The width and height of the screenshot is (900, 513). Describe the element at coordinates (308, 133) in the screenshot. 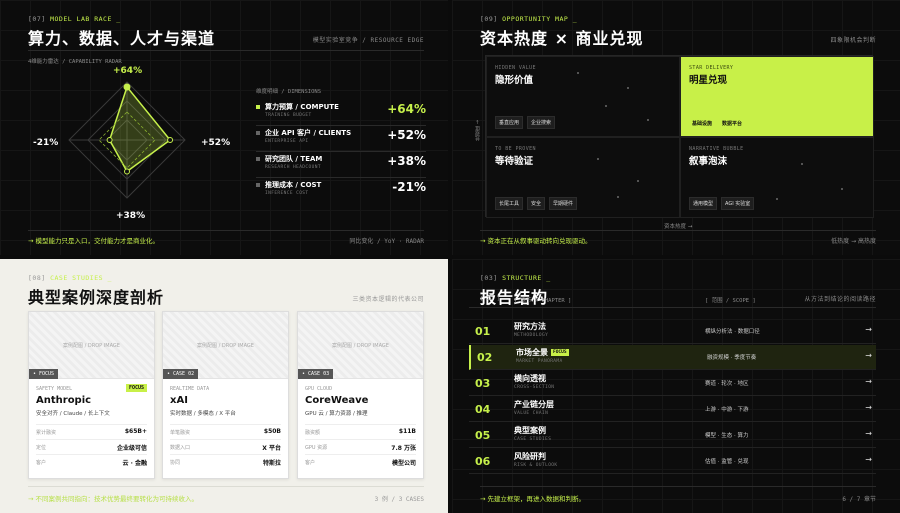

I see `dim-name: 企业 API 客户 / CLIENTS` at that location.